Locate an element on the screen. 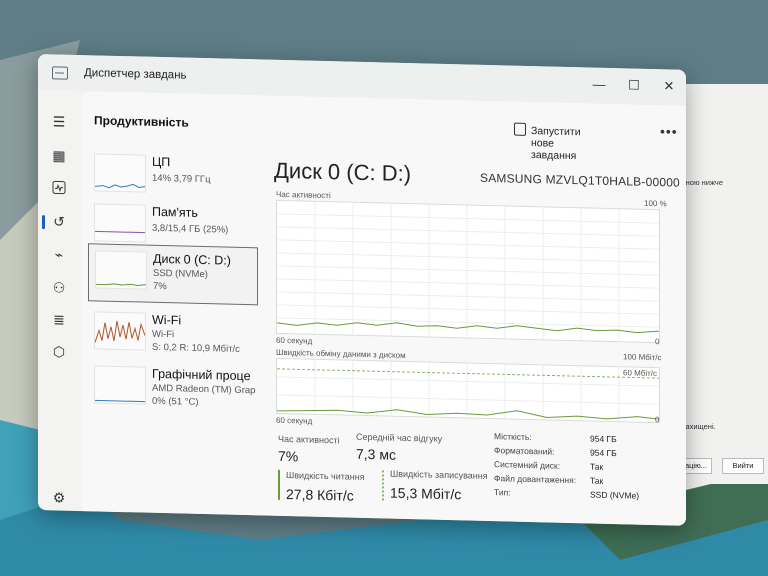 Image resolution: width=768 pixels, height=576 pixels. perf-item-detail: S: 0,2 R: 10,9 Мбіт/с is located at coordinates (196, 348).